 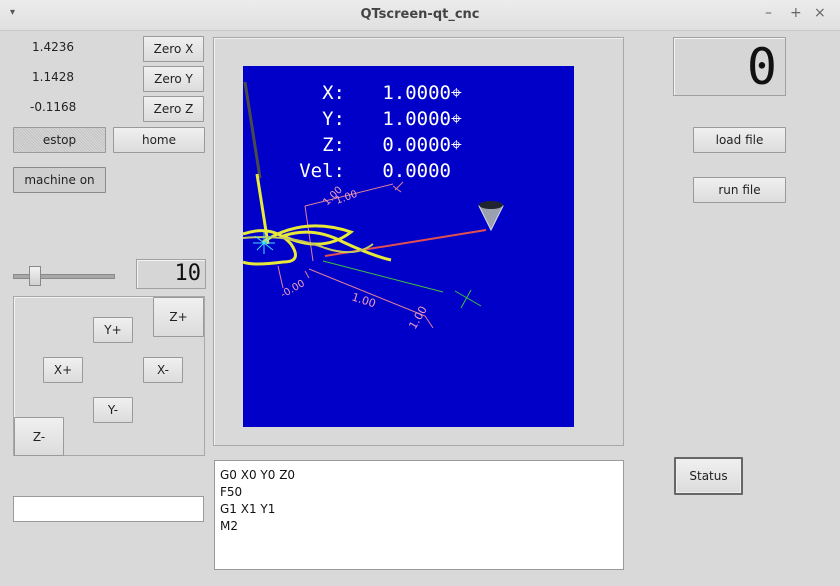 What do you see at coordinates (739, 140) in the screenshot?
I see `load-file-button: load file` at bounding box center [739, 140].